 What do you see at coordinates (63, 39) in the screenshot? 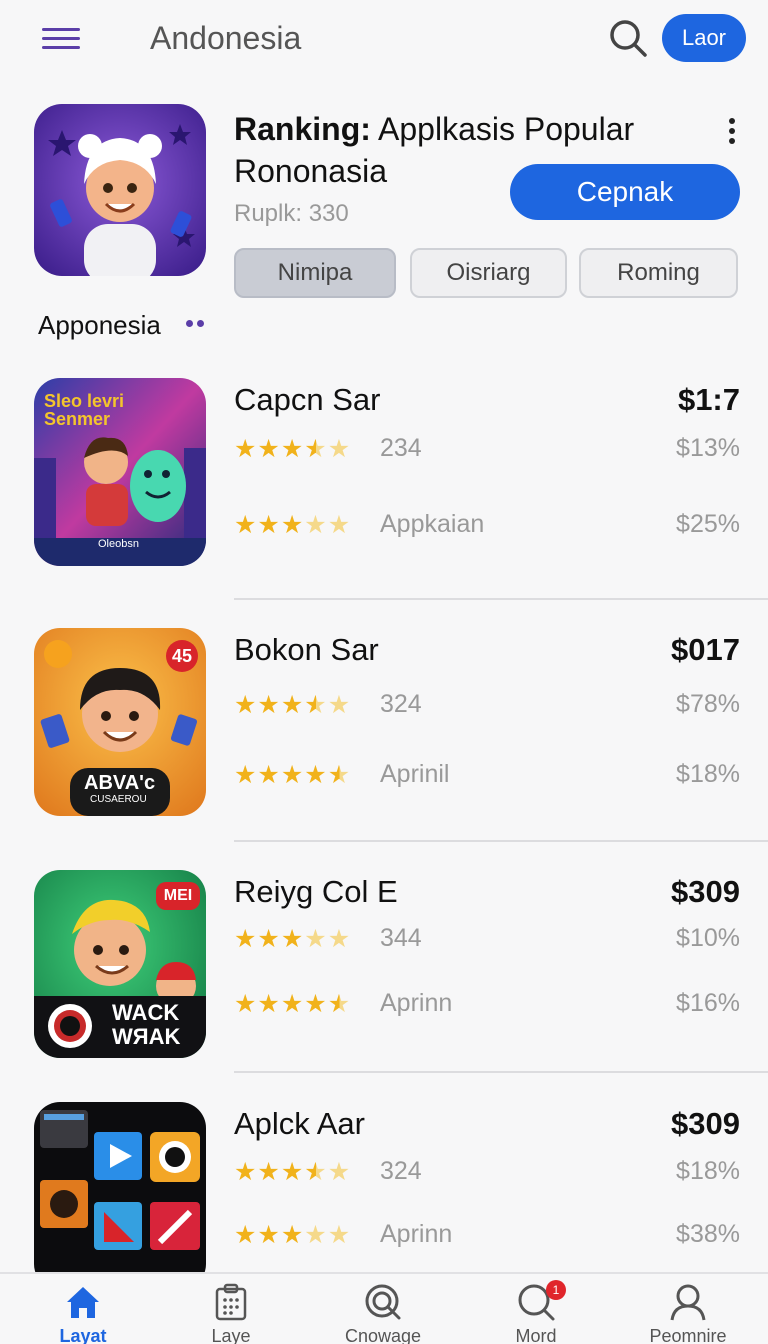
I see `hamburger-menu-icon` at bounding box center [63, 39].